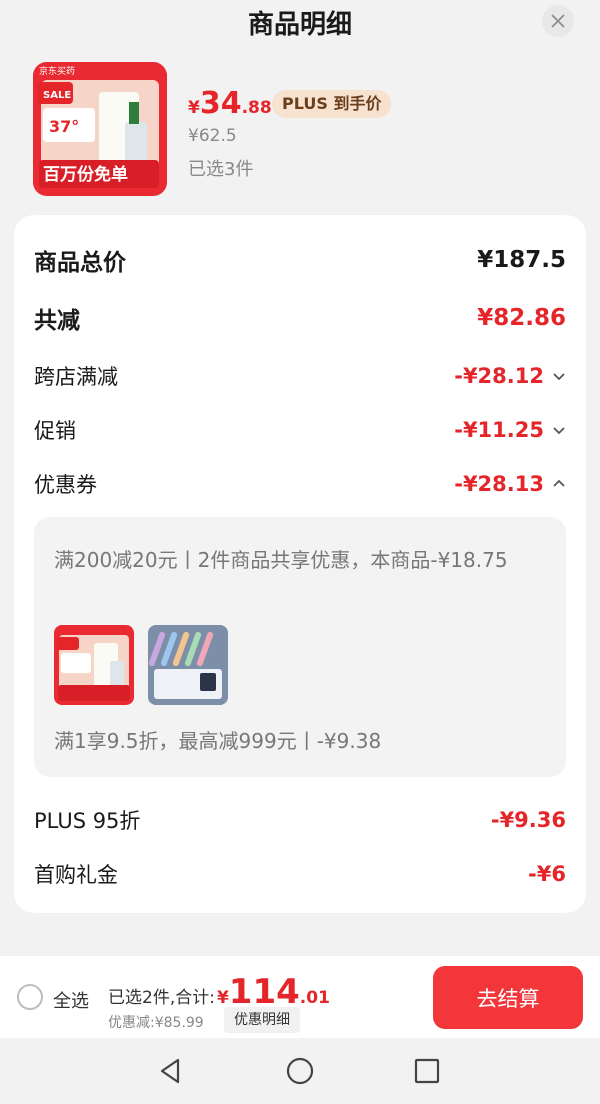  What do you see at coordinates (499, 376) in the screenshot?
I see `cross-store-value: -¥28.12` at bounding box center [499, 376].